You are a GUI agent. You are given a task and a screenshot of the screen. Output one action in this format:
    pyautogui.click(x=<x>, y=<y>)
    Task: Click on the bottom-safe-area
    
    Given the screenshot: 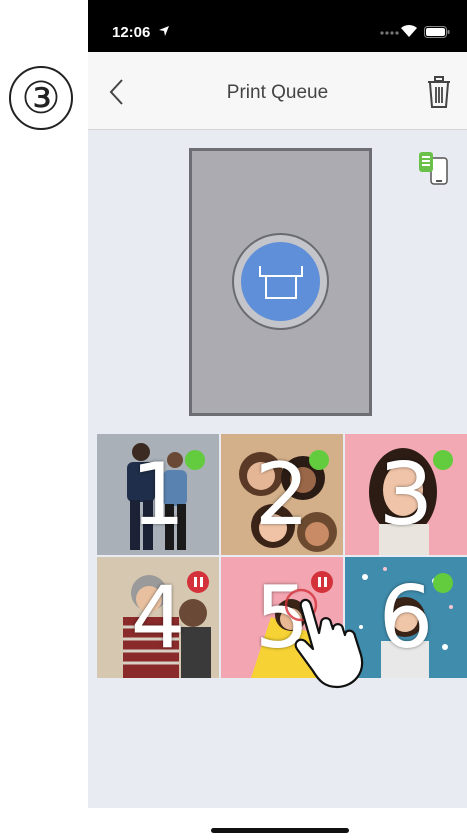 What is the action you would take?
    pyautogui.click(x=277, y=824)
    